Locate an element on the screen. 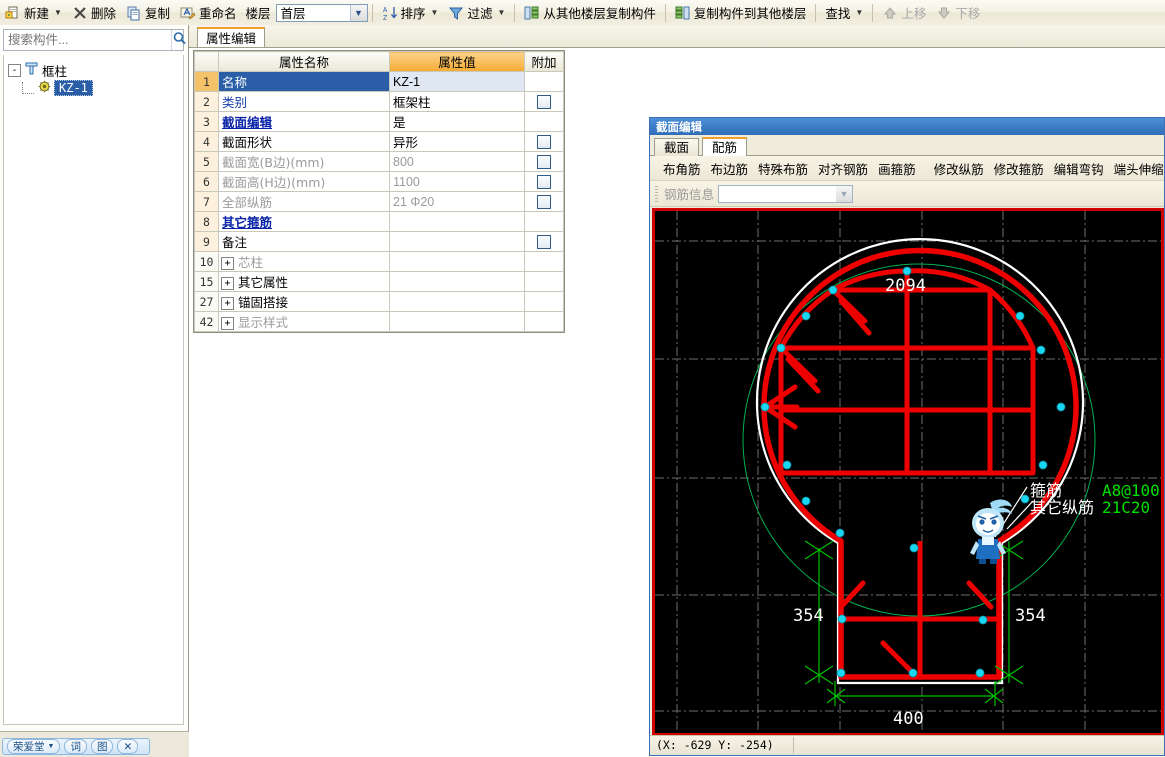  row-property-value: 是 is located at coordinates (457, 121).